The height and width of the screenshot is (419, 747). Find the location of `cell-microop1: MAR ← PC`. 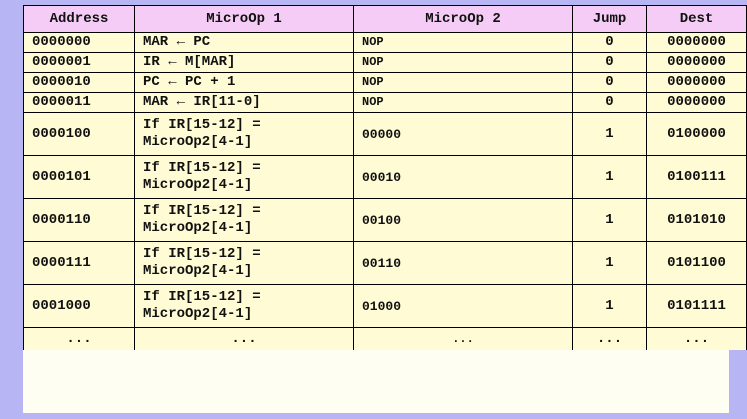

cell-microop1: MAR ← PC is located at coordinates (244, 42).